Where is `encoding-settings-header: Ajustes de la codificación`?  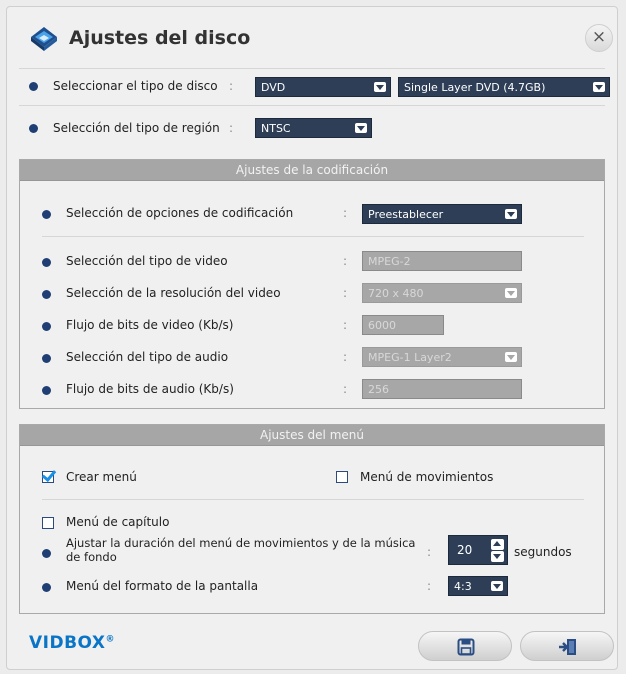
encoding-settings-header: Ajustes de la codificación is located at coordinates (312, 170).